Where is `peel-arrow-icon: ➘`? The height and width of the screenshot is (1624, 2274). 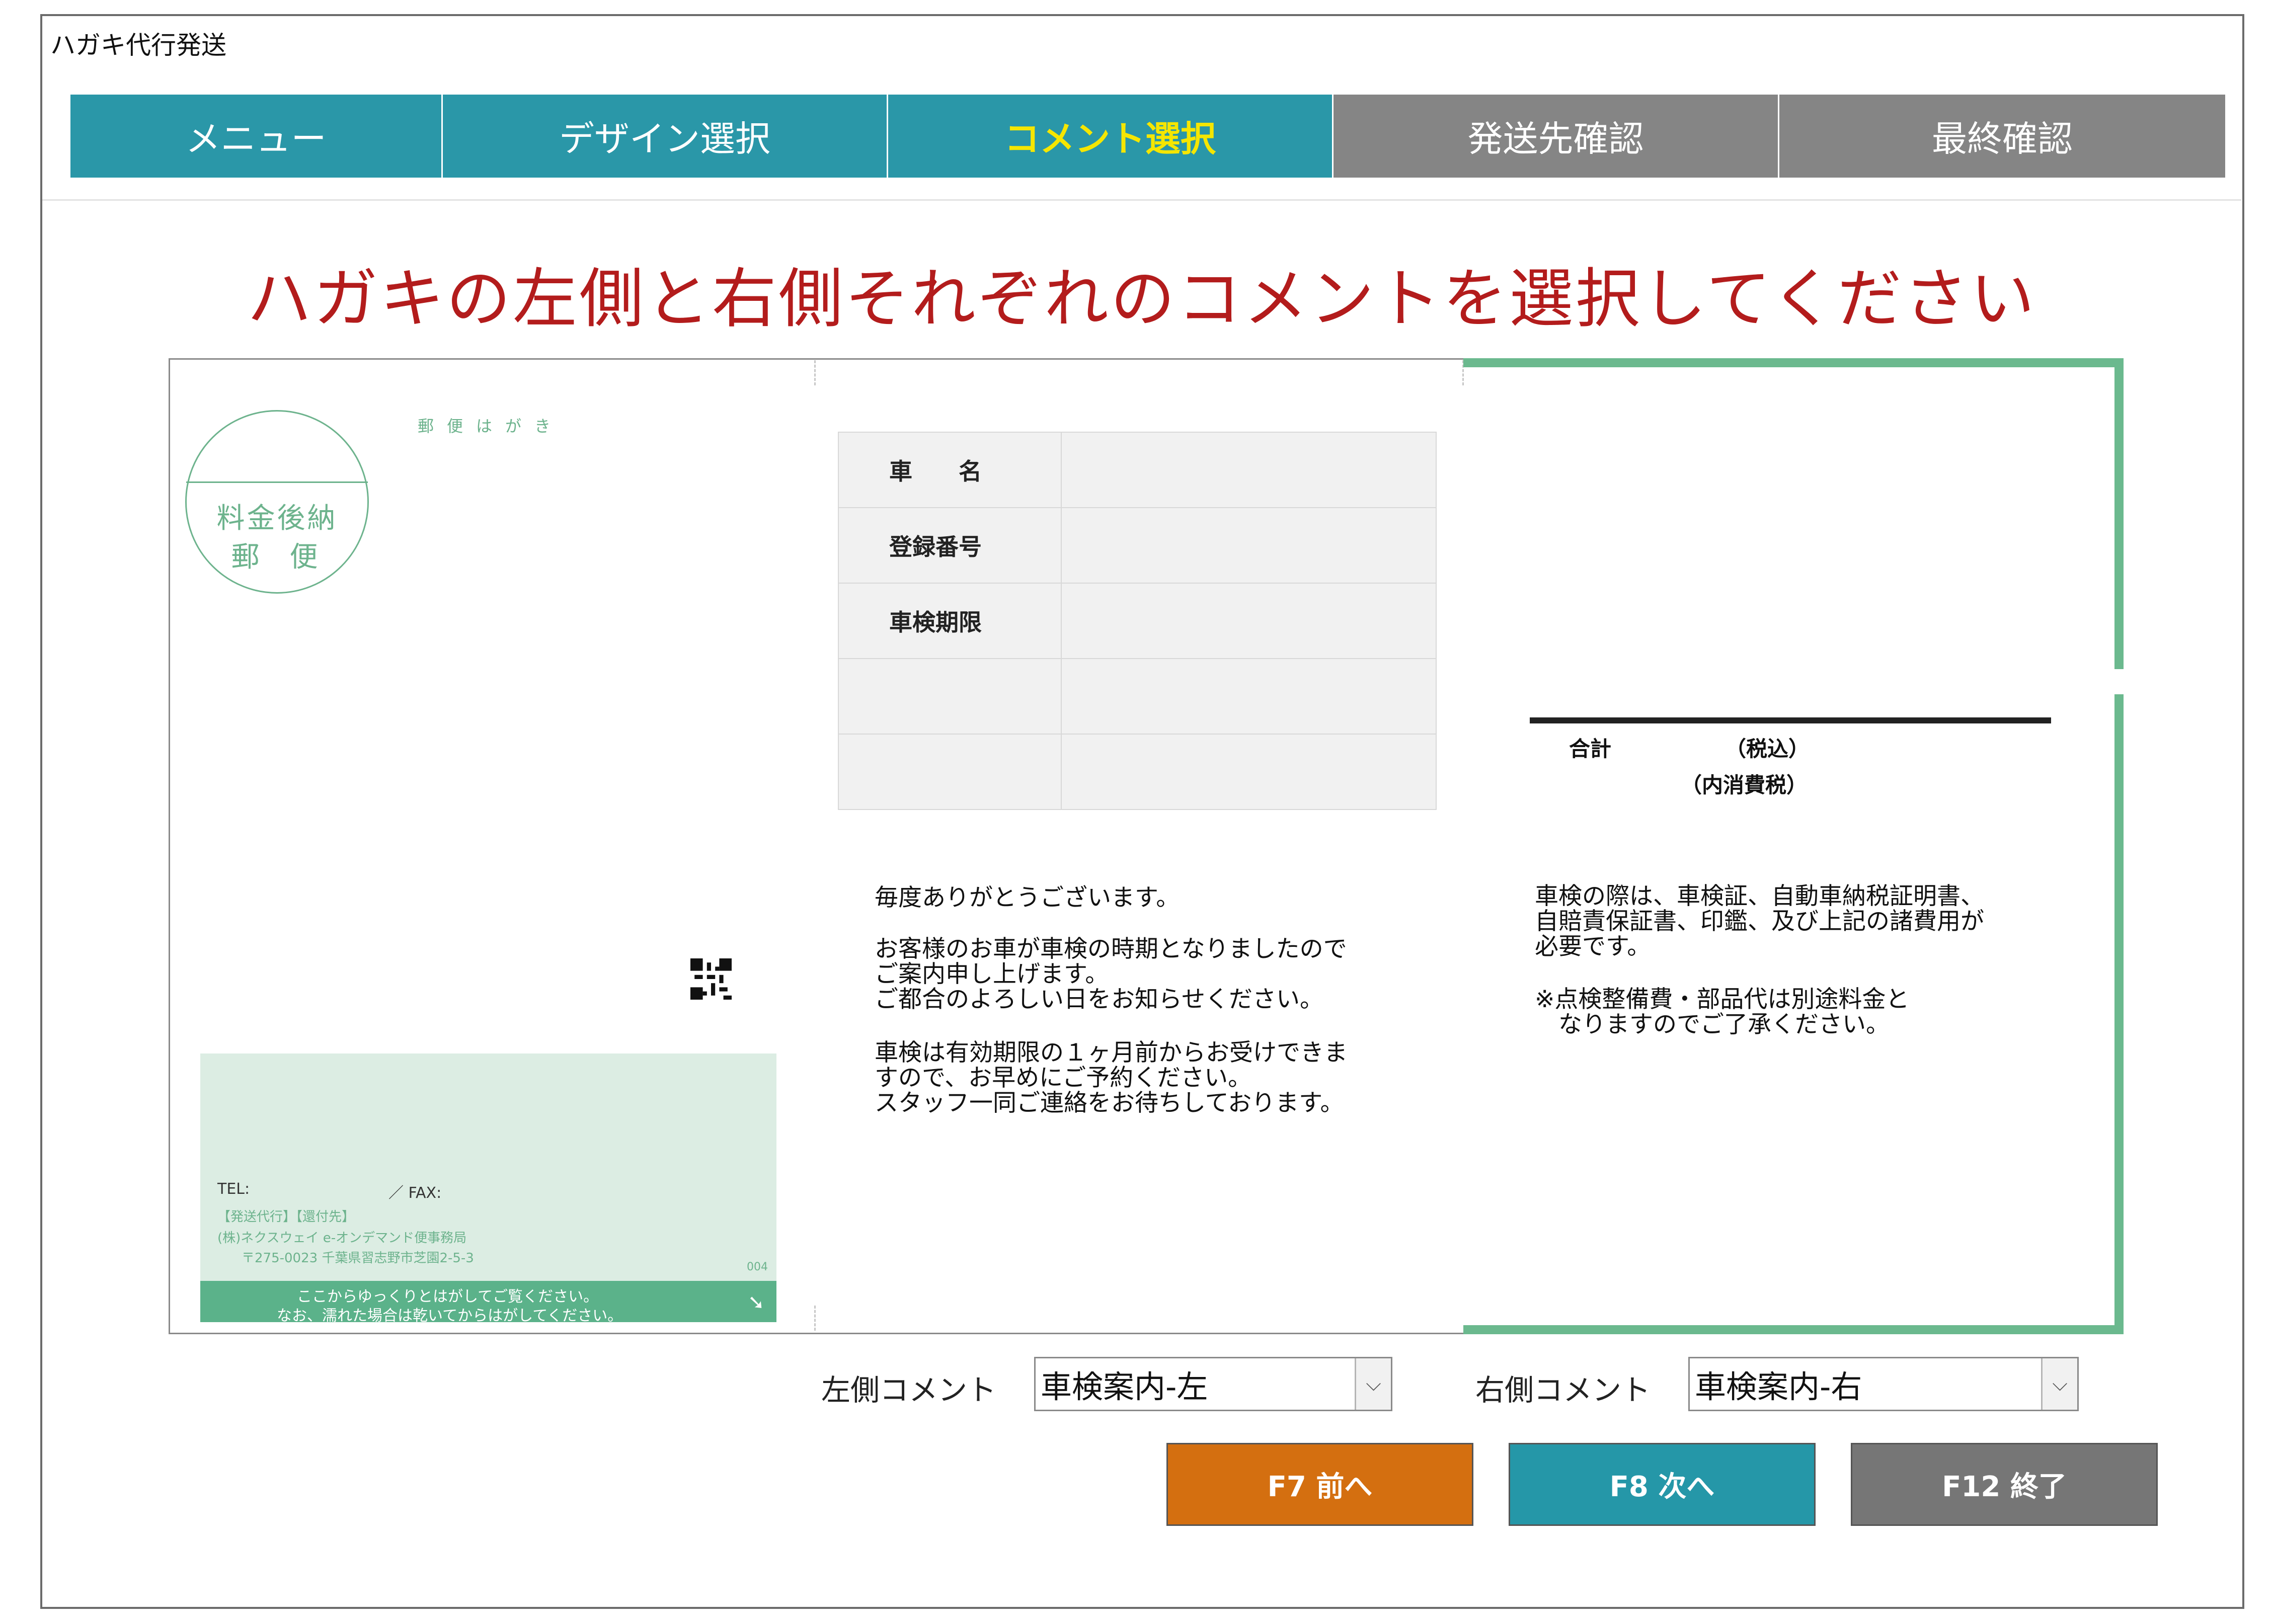 peel-arrow-icon: ➘ is located at coordinates (756, 1302).